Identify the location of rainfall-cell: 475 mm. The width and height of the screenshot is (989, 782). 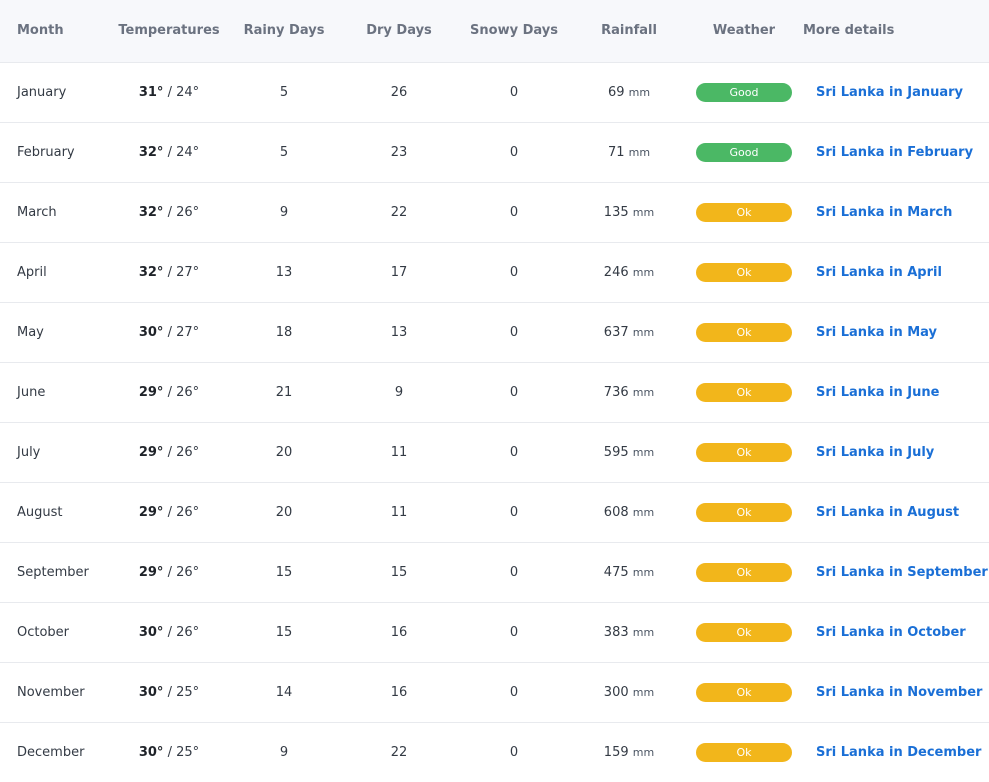
(629, 572).